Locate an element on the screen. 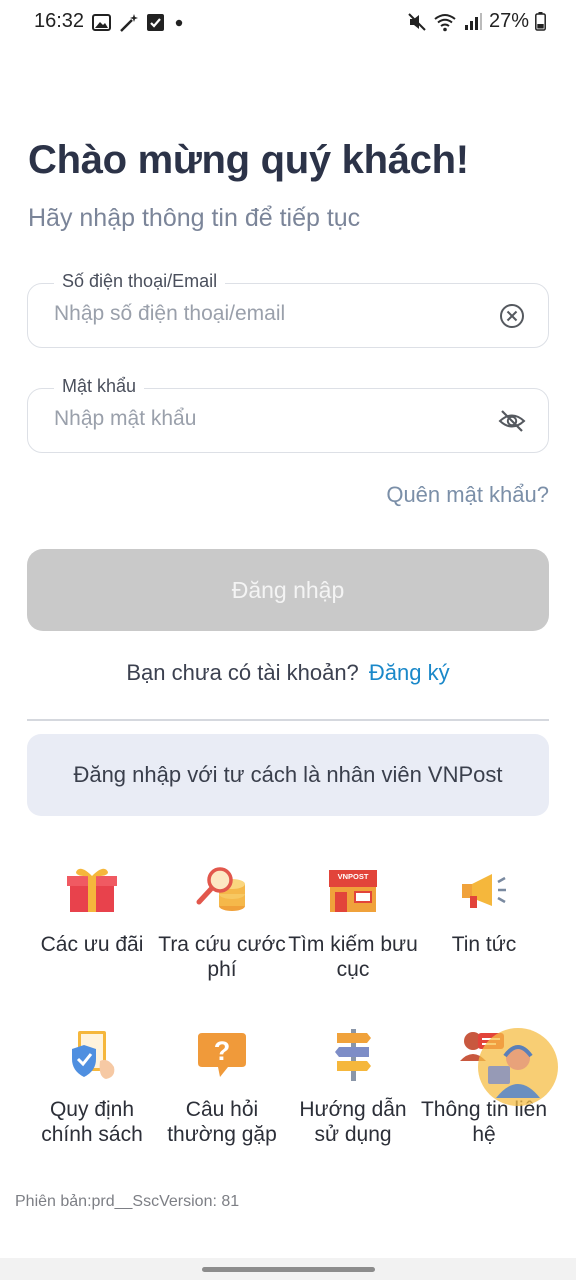  menu-label-contact: Thông tin liên hệ is located at coordinates (484, 1122).